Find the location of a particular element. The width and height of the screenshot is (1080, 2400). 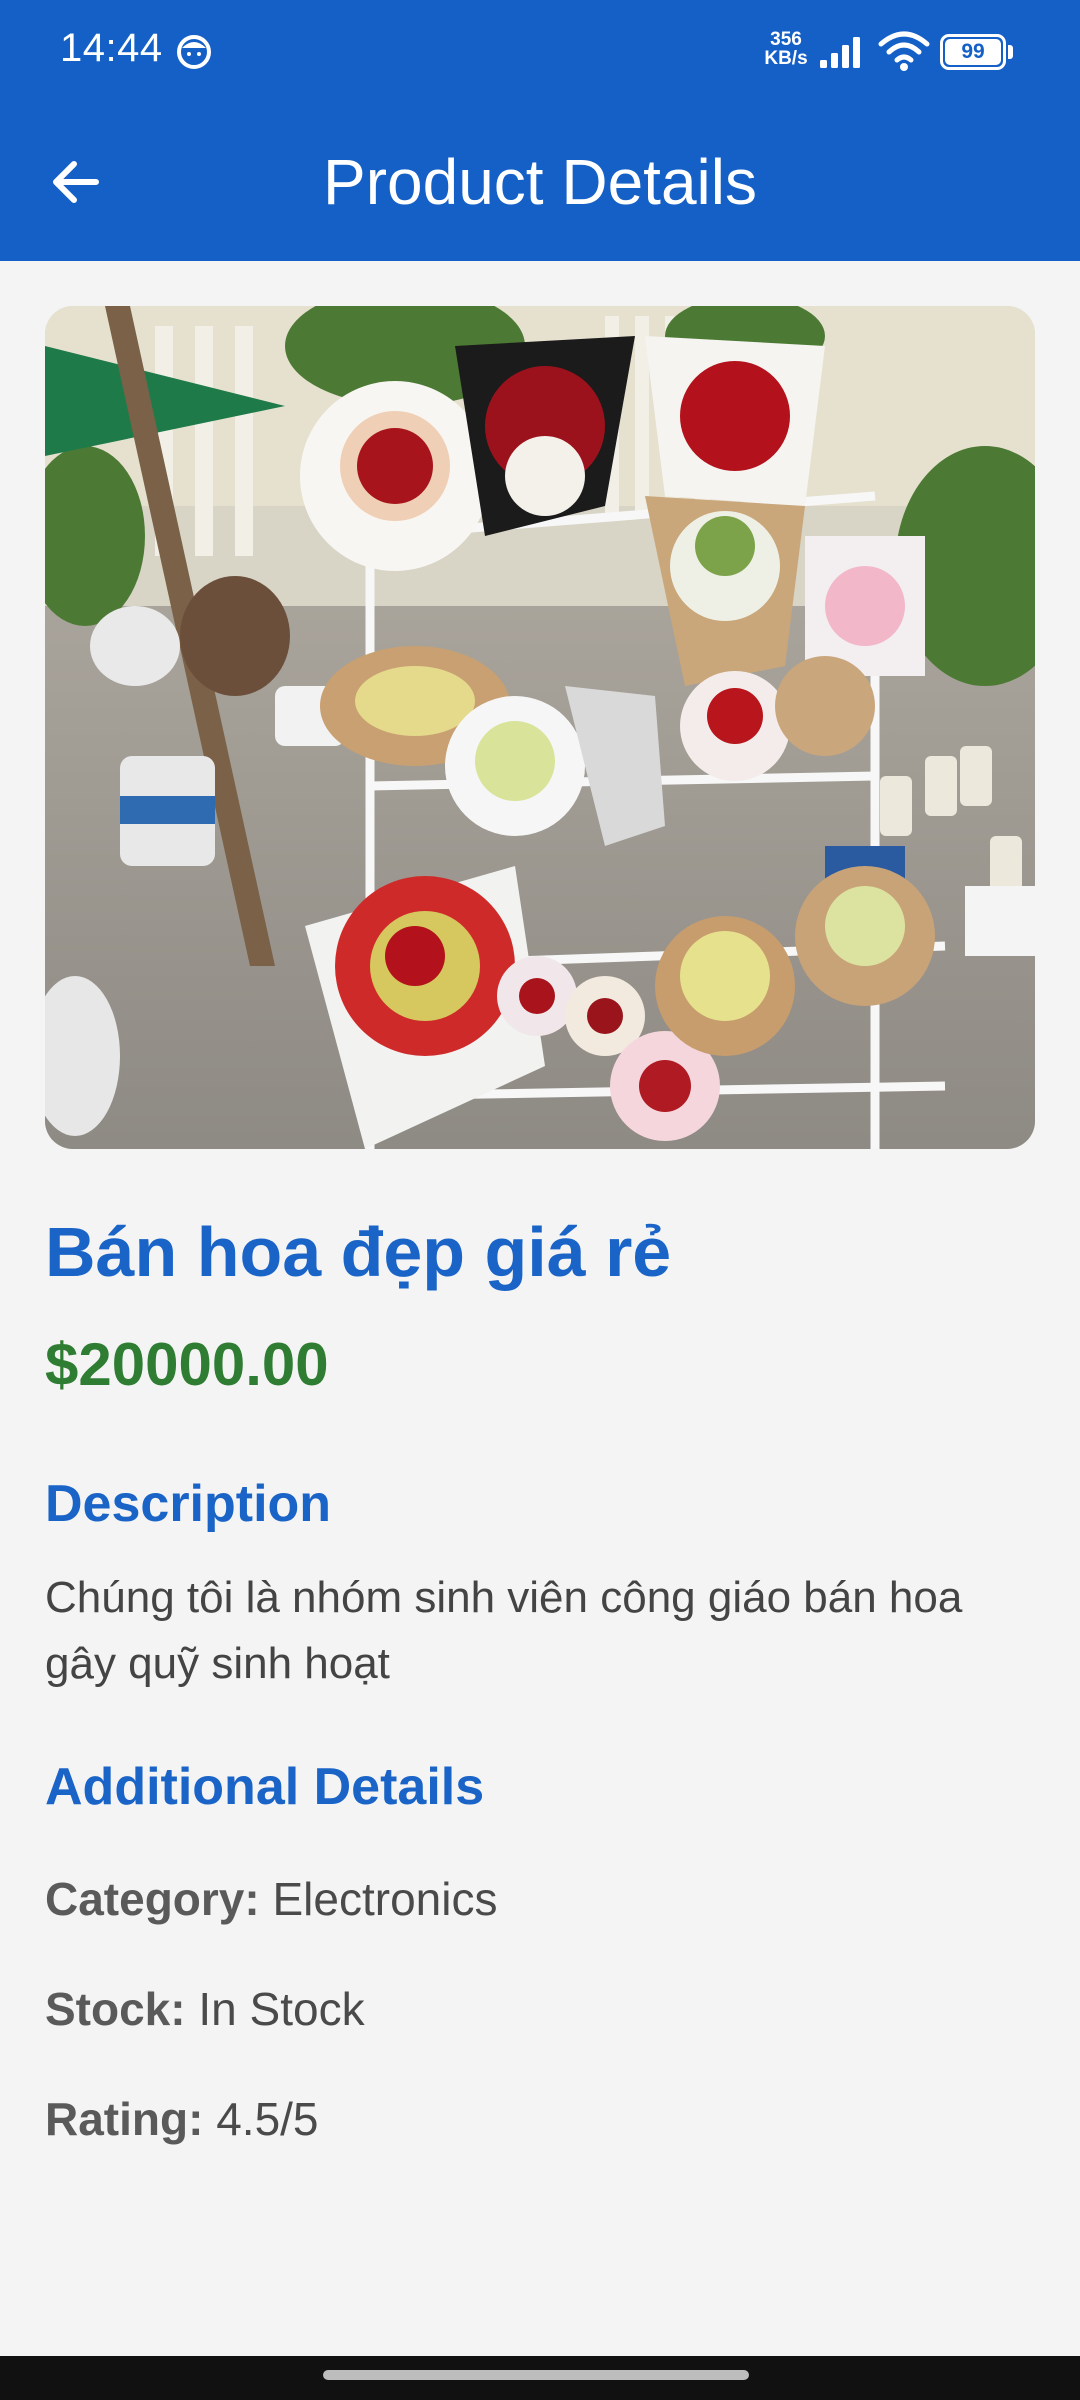

product-price: $20000.00 is located at coordinates (187, 1364).